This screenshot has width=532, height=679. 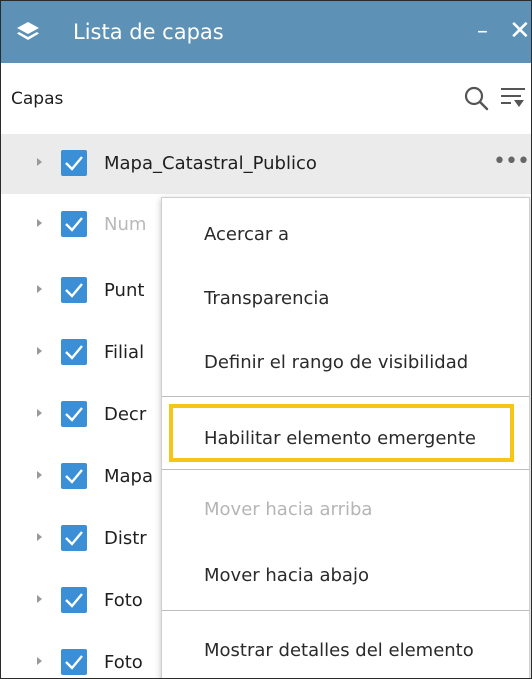 I want to click on highlight-box, so click(x=341, y=433).